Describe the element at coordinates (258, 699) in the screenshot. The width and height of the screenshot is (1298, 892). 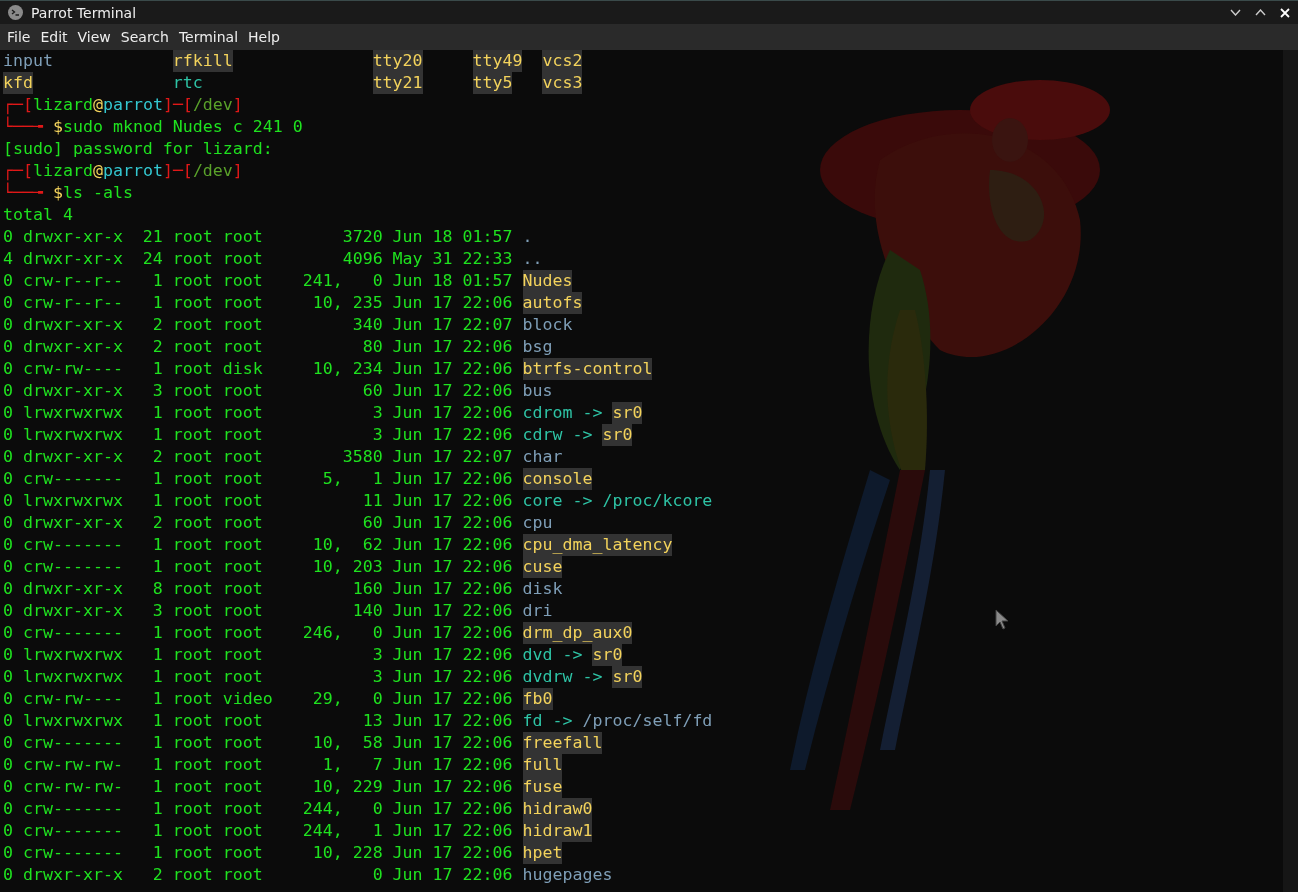
I see `file-details: 0 crw-rw---- 1 root video 29, 0 Jun 17 22:06` at that location.